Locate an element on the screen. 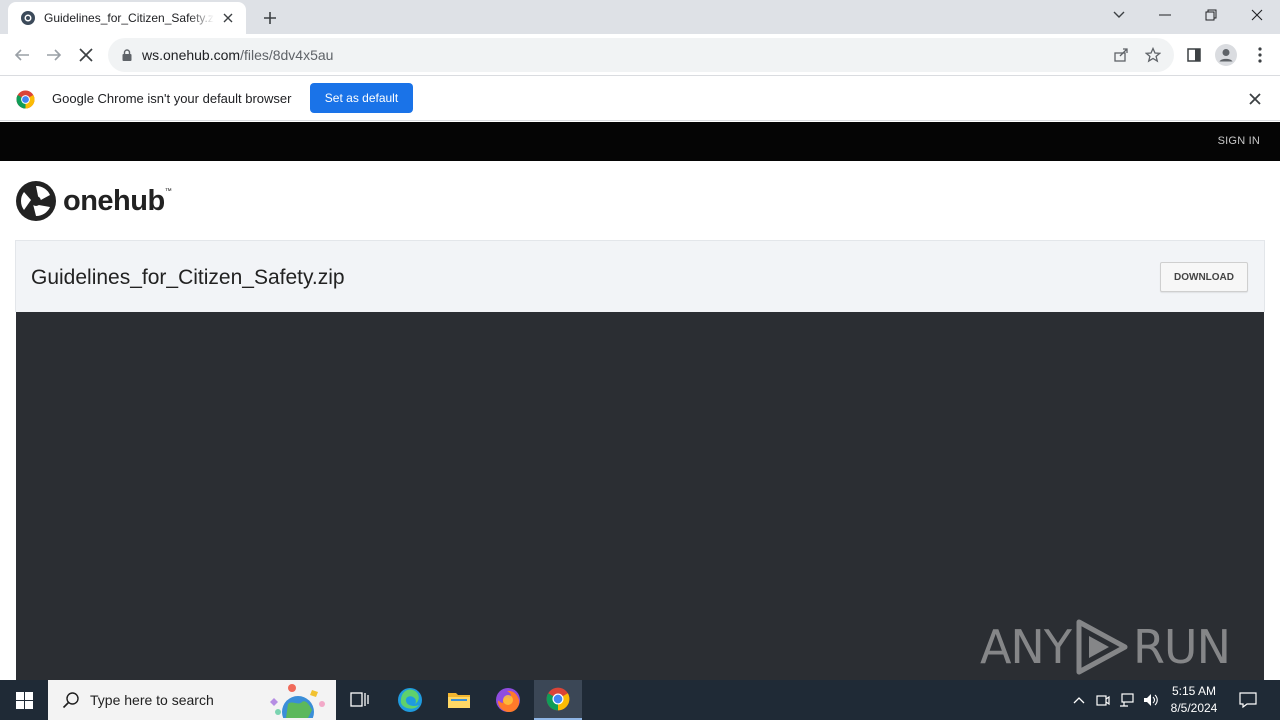 This screenshot has height=720, width=1280. url-path: /files/8dv4x5au is located at coordinates (287, 55).